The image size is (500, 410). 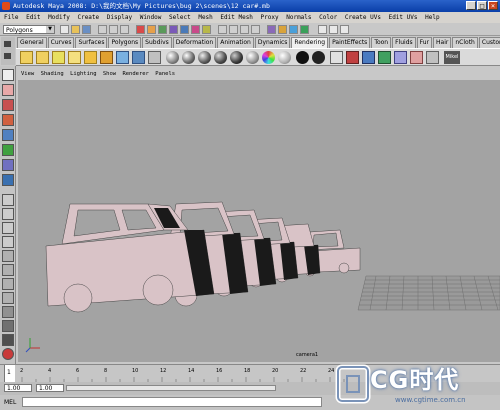 What do you see at coordinates (162, 29) in the screenshot?
I see `mask-curves-icon` at bounding box center [162, 29].